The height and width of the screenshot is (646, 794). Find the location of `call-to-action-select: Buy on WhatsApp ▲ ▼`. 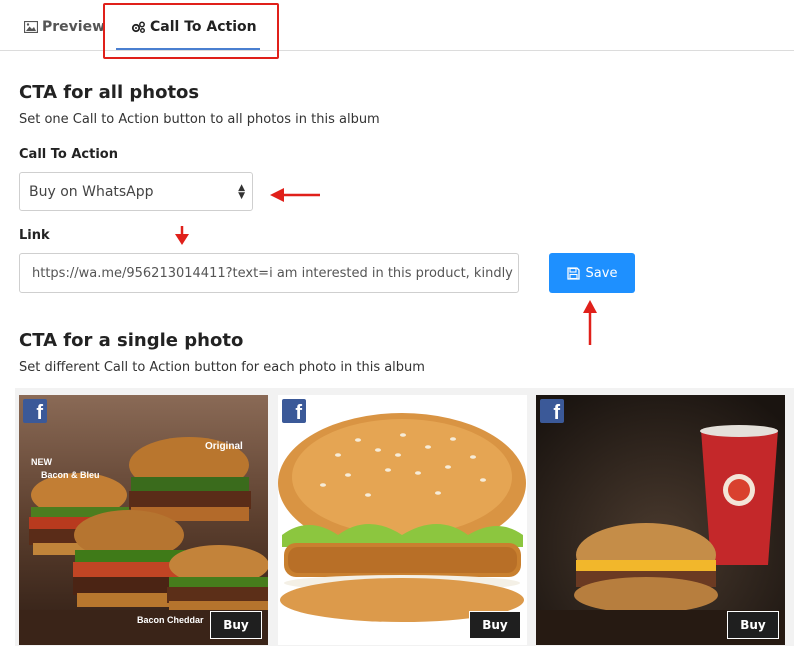

call-to-action-select: Buy on WhatsApp ▲ ▼ is located at coordinates (136, 191).